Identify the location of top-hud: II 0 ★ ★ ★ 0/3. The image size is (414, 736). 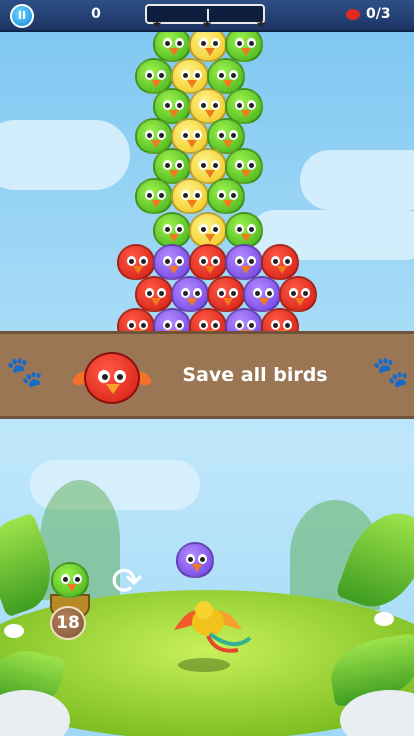
(207, 16).